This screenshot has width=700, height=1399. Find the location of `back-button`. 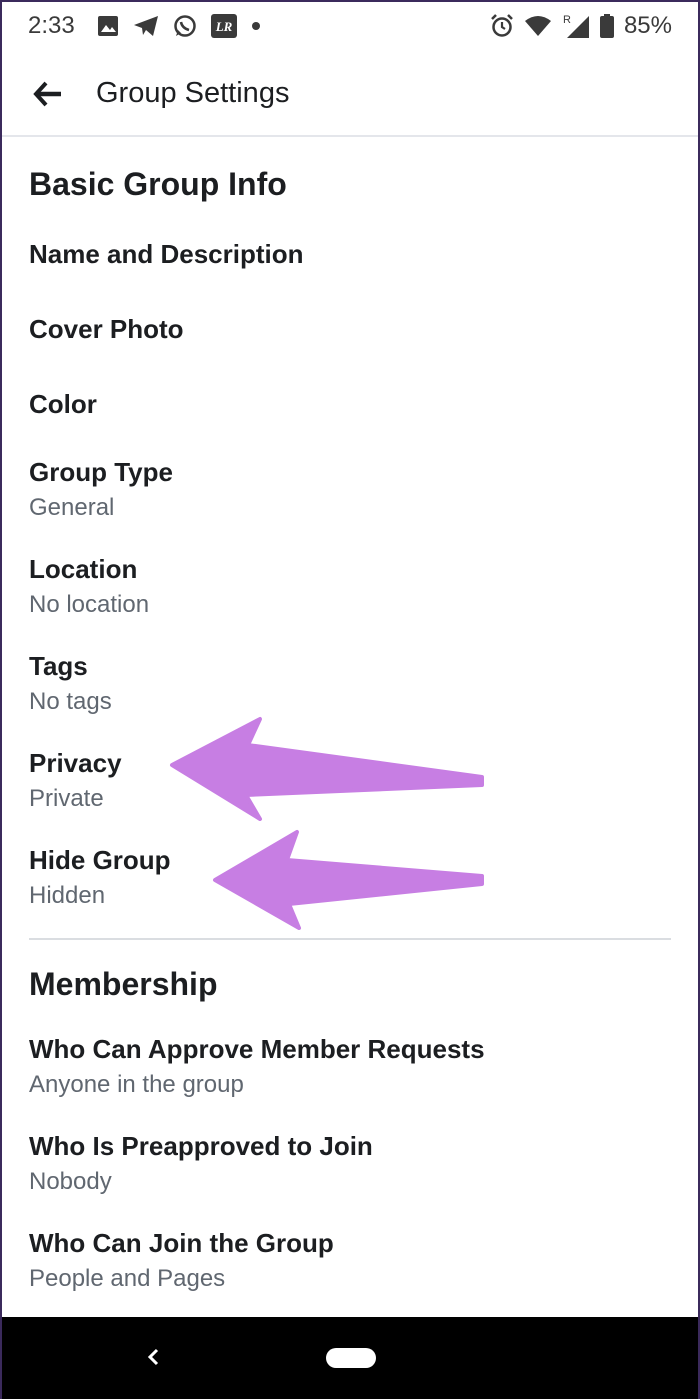

back-button is located at coordinates (48, 93).